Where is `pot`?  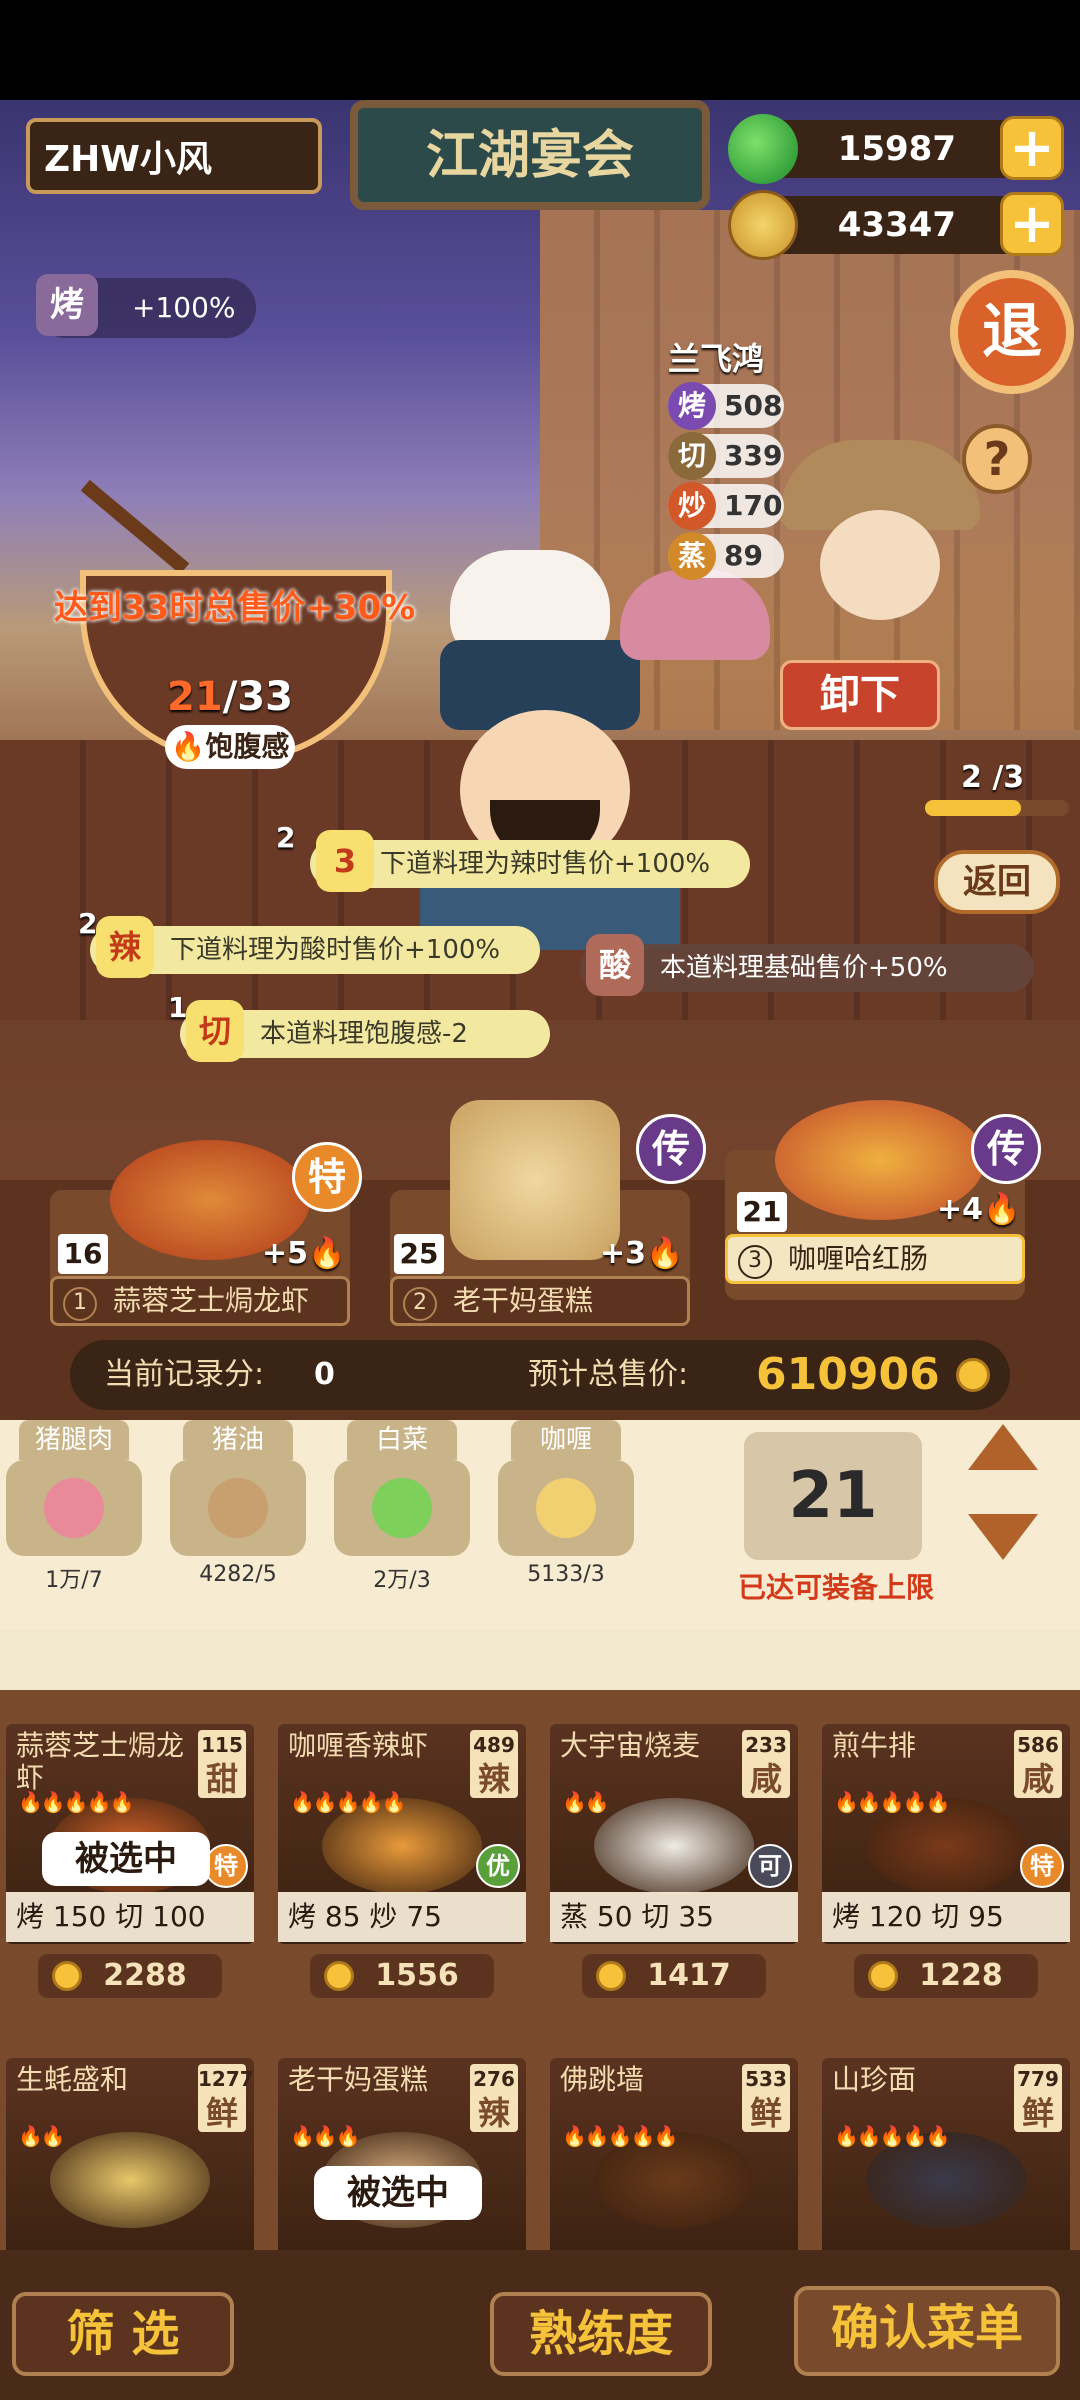 pot is located at coordinates (695, 615).